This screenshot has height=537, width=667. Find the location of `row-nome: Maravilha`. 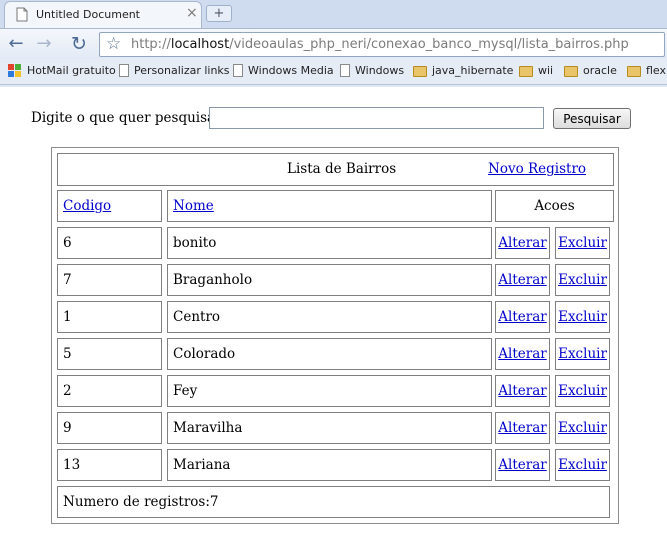

row-nome: Maravilha is located at coordinates (329, 428).